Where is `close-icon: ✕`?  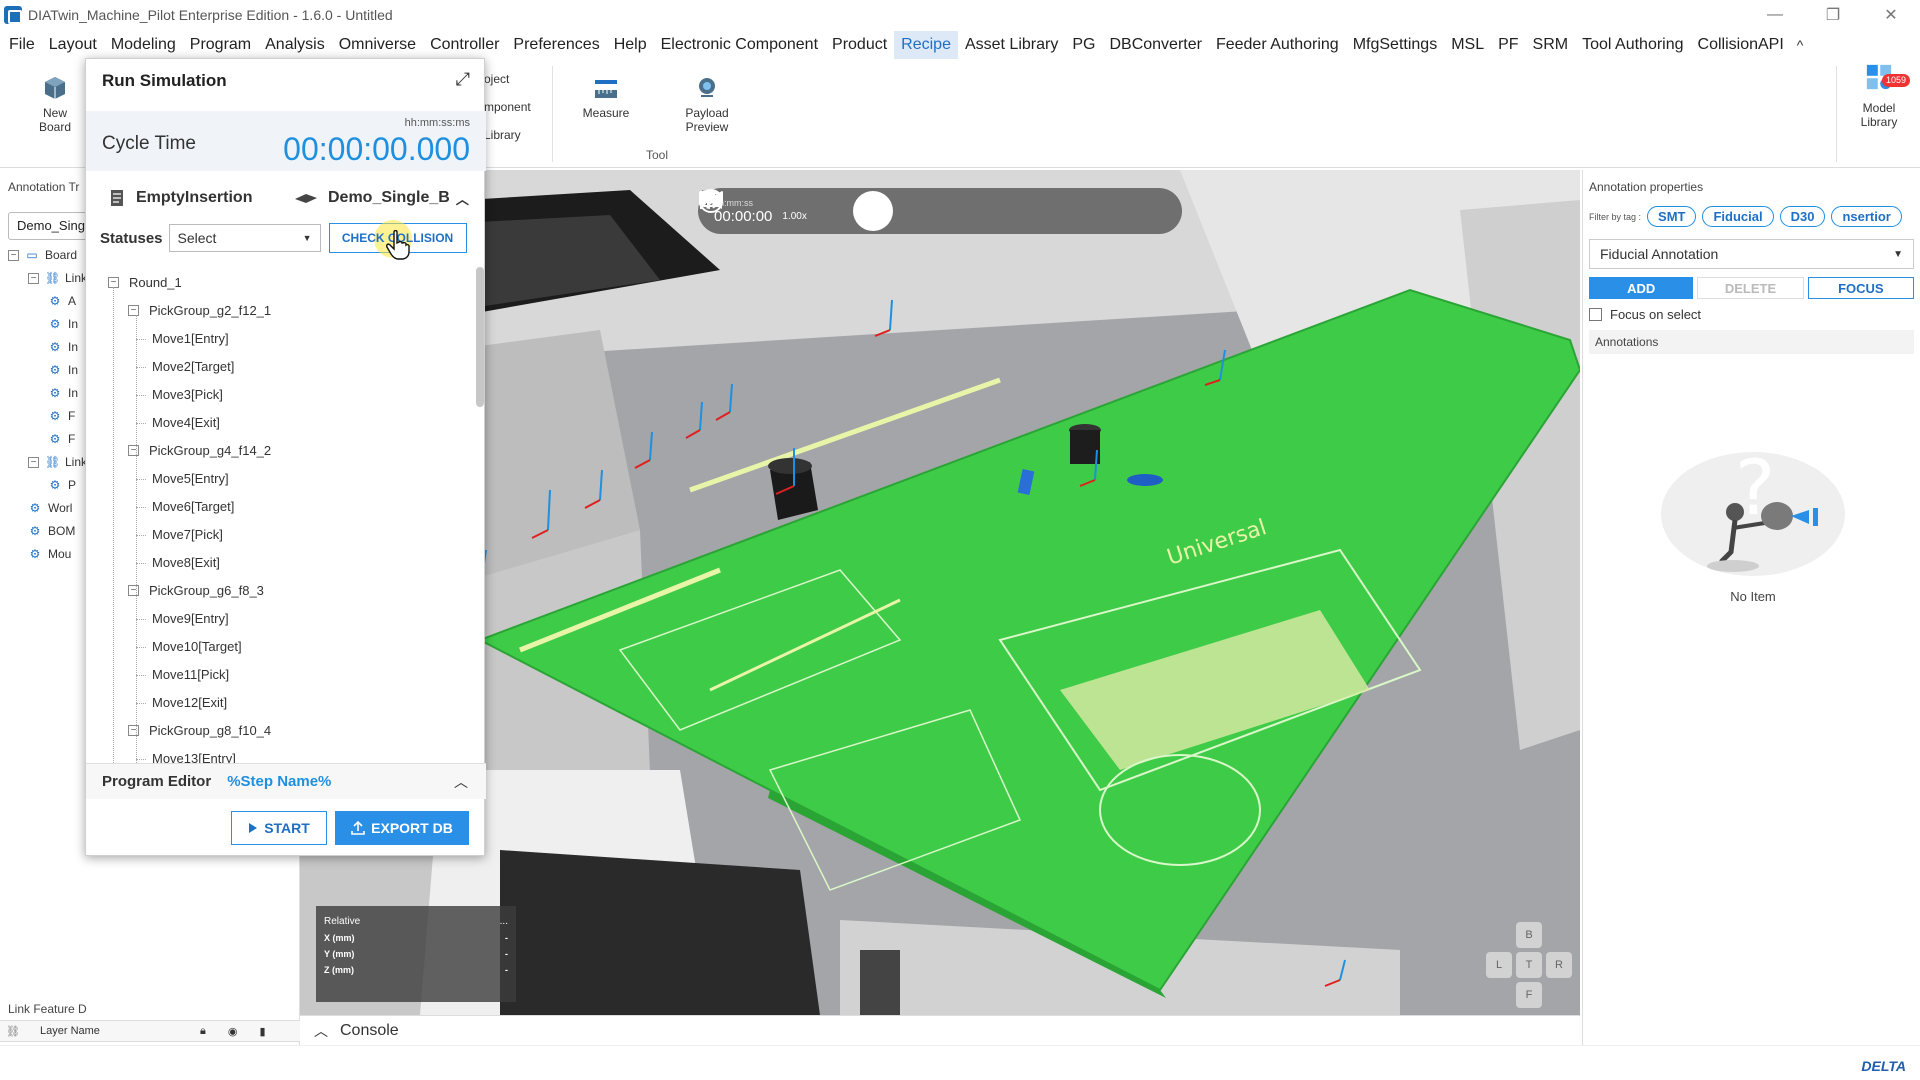 close-icon: ✕ is located at coordinates (1891, 15).